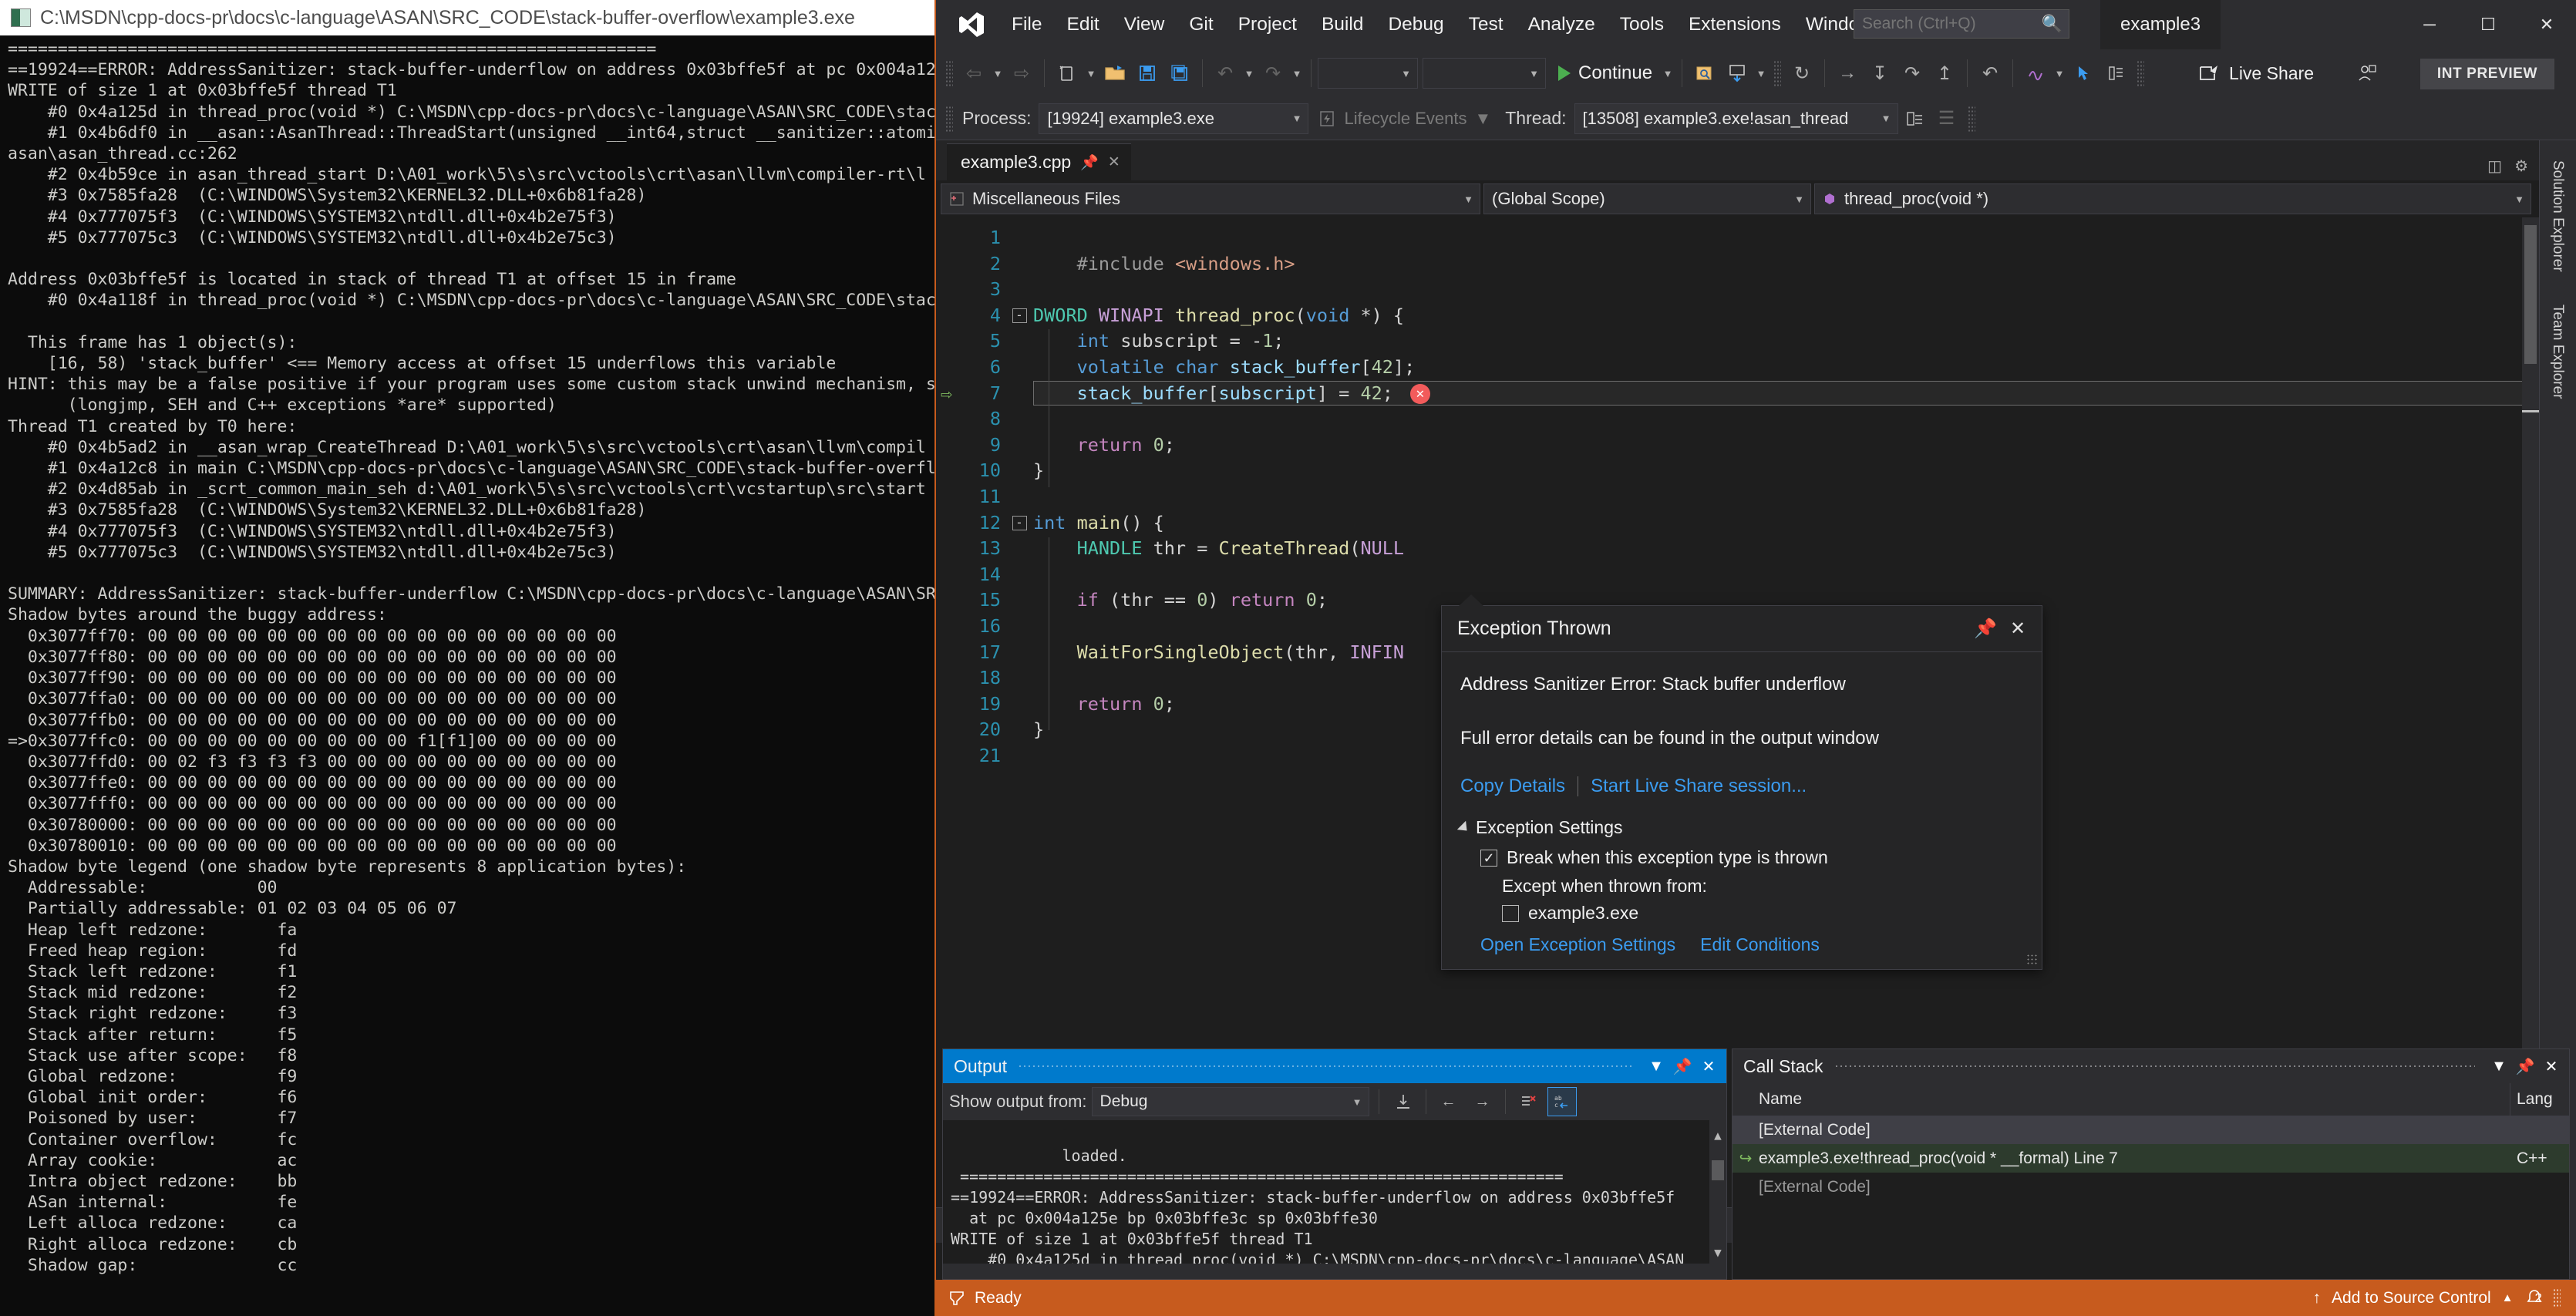 The height and width of the screenshot is (1316, 2576). Describe the element at coordinates (1091, 73) in the screenshot. I see `new-project-dropdown-icon: ▼` at that location.